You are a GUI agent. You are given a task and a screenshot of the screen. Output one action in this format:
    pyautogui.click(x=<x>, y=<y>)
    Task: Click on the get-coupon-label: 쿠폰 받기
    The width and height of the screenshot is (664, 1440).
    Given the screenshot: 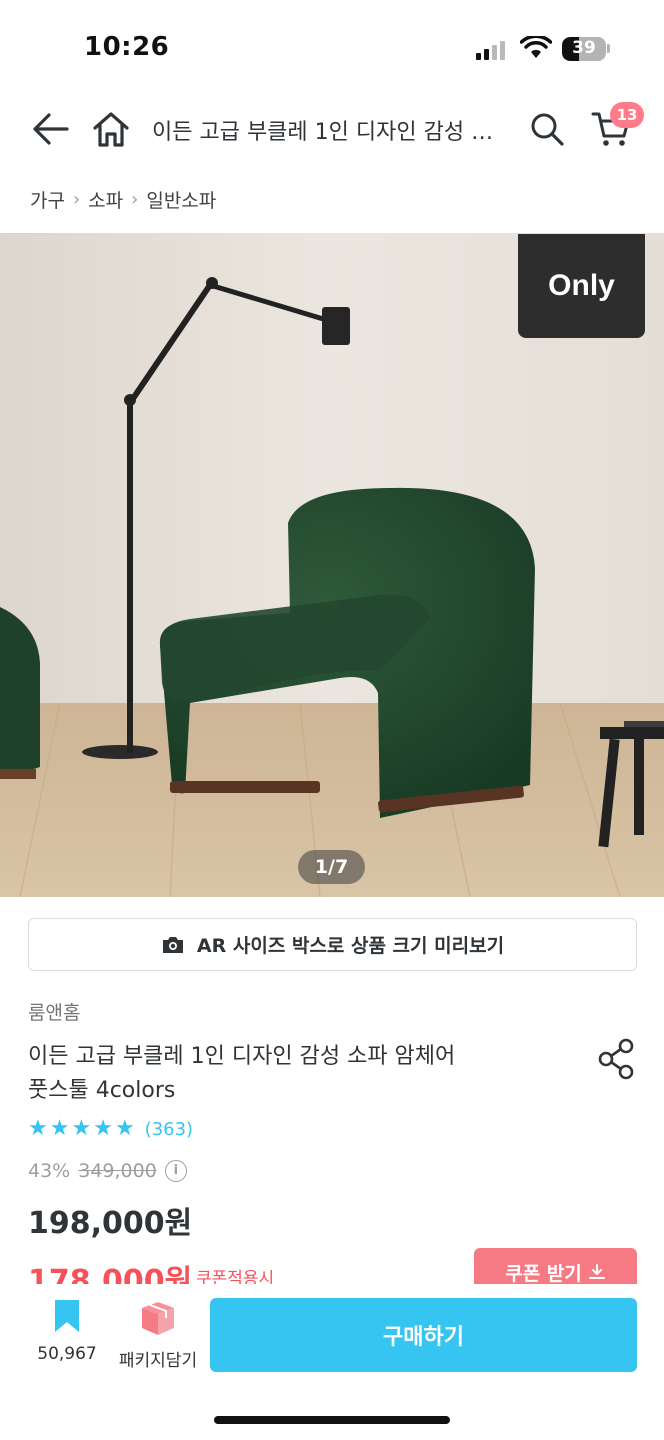 What is the action you would take?
    pyautogui.click(x=543, y=1273)
    